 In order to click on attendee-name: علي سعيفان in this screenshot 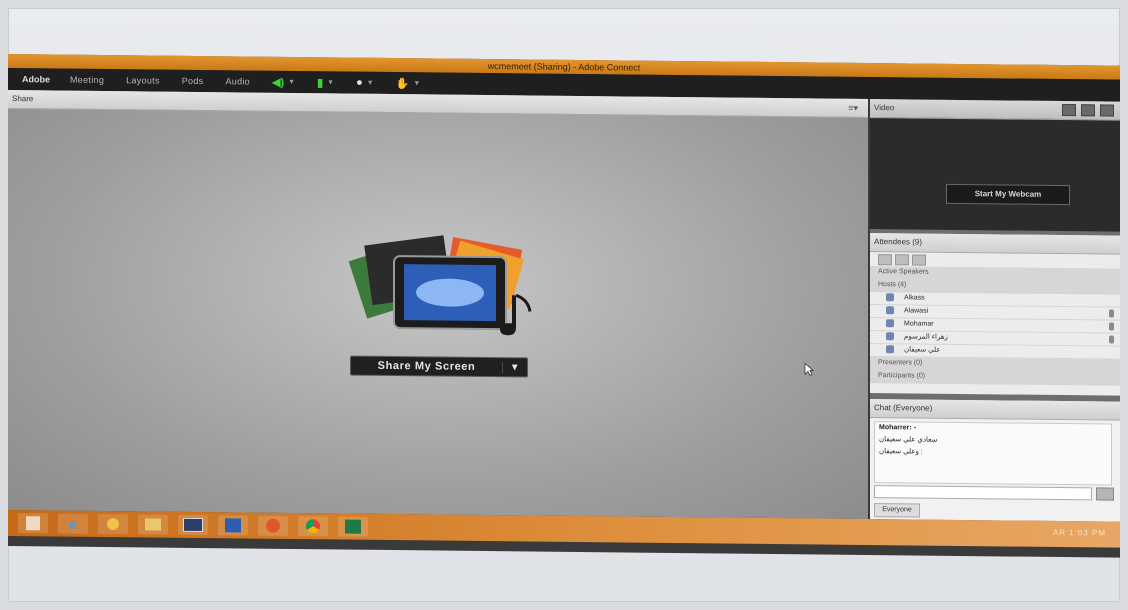, I will do `click(922, 350)`.